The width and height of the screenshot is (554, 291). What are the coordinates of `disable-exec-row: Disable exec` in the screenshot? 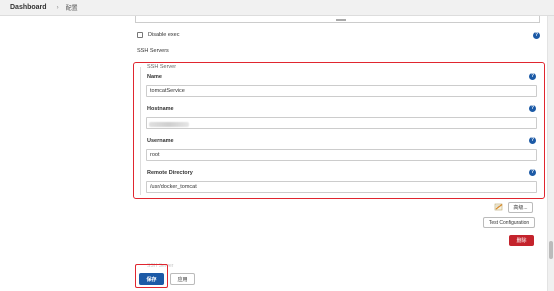 It's located at (158, 35).